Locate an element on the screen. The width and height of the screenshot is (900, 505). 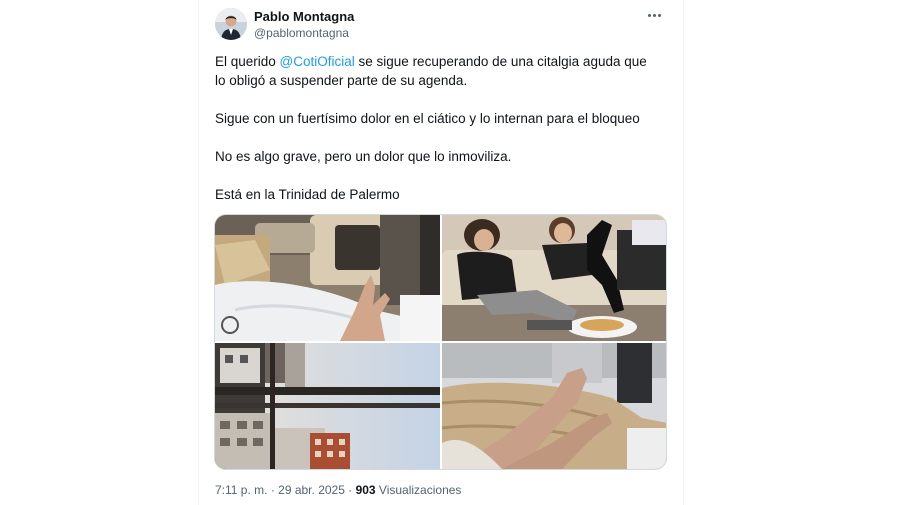
window-city-buildings-photo is located at coordinates (327, 406).